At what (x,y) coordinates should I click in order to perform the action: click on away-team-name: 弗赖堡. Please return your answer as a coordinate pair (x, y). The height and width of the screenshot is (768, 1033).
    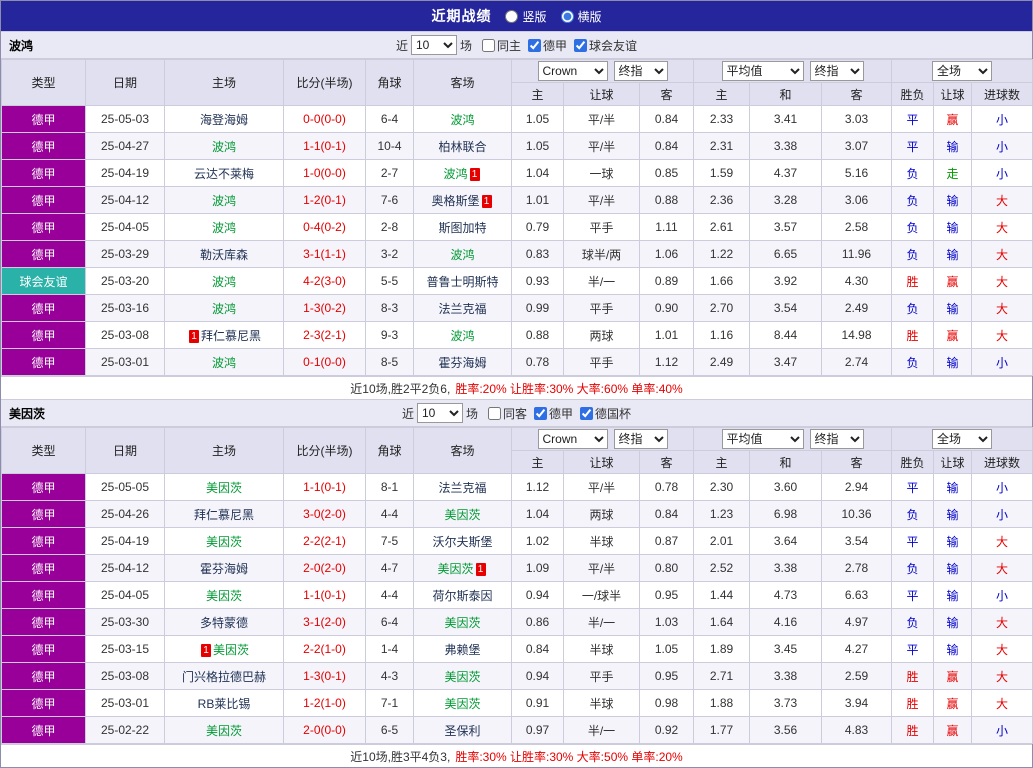
    Looking at the image, I should click on (462, 650).